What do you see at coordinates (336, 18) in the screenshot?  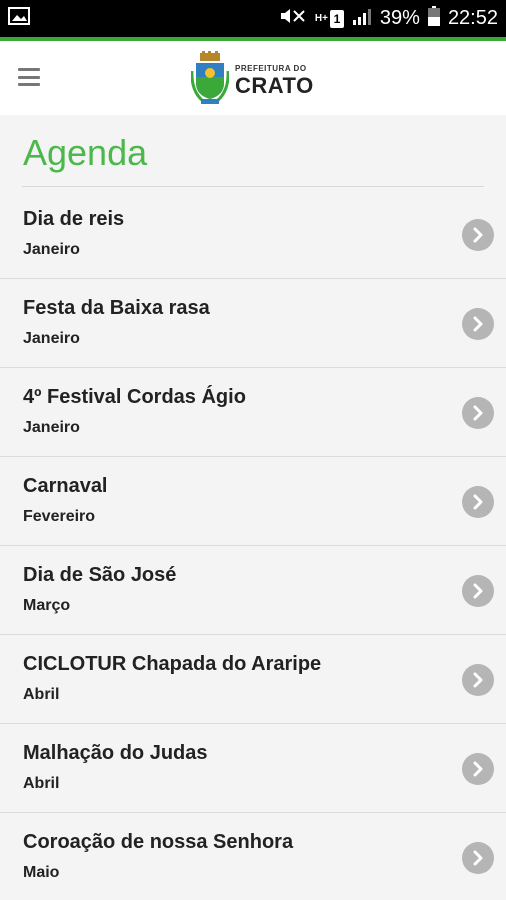 I see `sim-icon: 1` at bounding box center [336, 18].